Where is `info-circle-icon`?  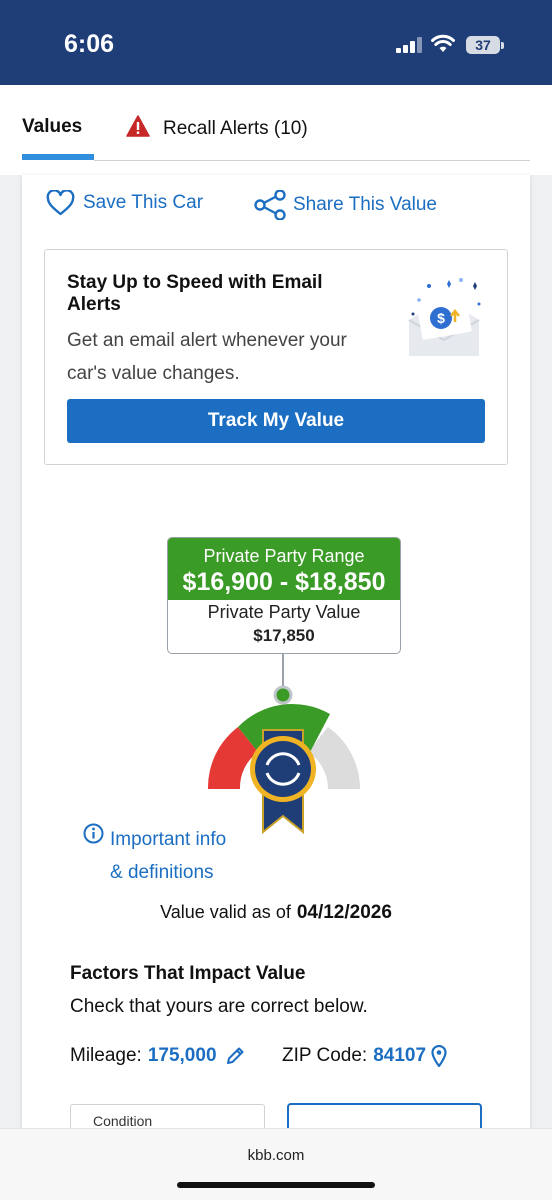 info-circle-icon is located at coordinates (93, 833).